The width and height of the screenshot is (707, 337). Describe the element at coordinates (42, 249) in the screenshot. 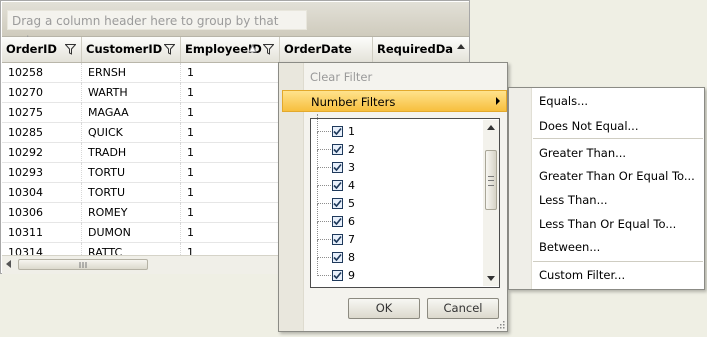

I see `table-cell-order-id: 10314` at that location.